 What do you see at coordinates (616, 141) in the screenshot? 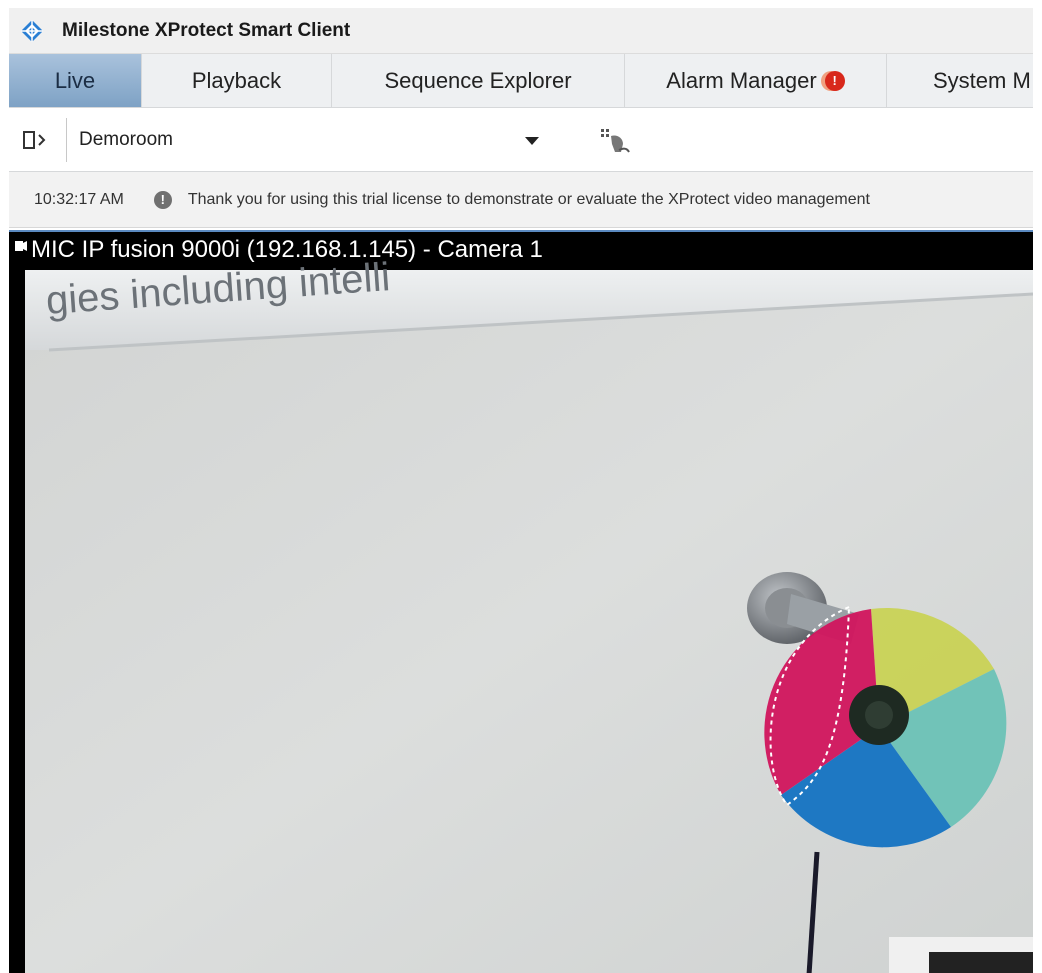
I see `setup-hand-icon` at bounding box center [616, 141].